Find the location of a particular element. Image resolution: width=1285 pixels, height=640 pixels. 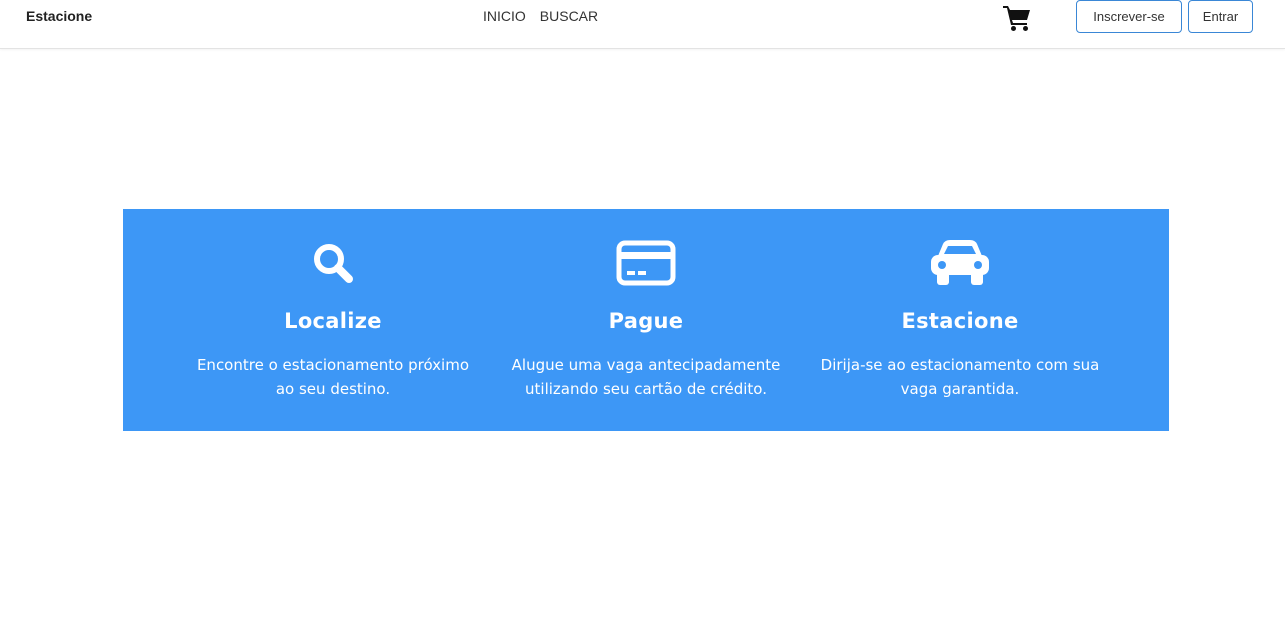

car-icon is located at coordinates (960, 263).